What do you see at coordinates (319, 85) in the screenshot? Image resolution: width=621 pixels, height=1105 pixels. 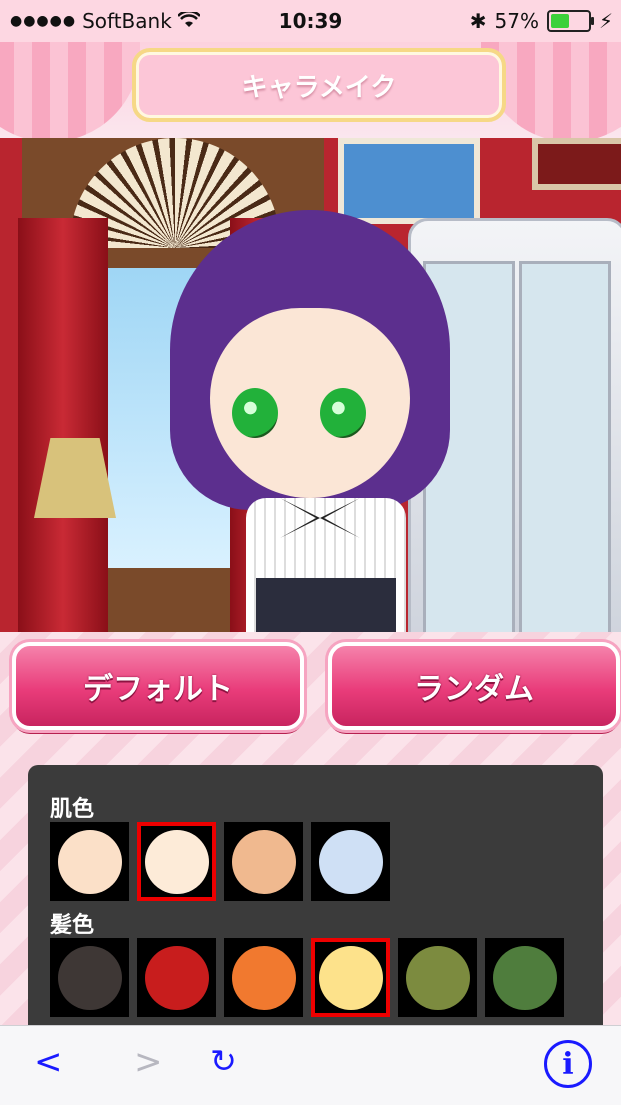 I see `page-title: キャラメイク` at bounding box center [319, 85].